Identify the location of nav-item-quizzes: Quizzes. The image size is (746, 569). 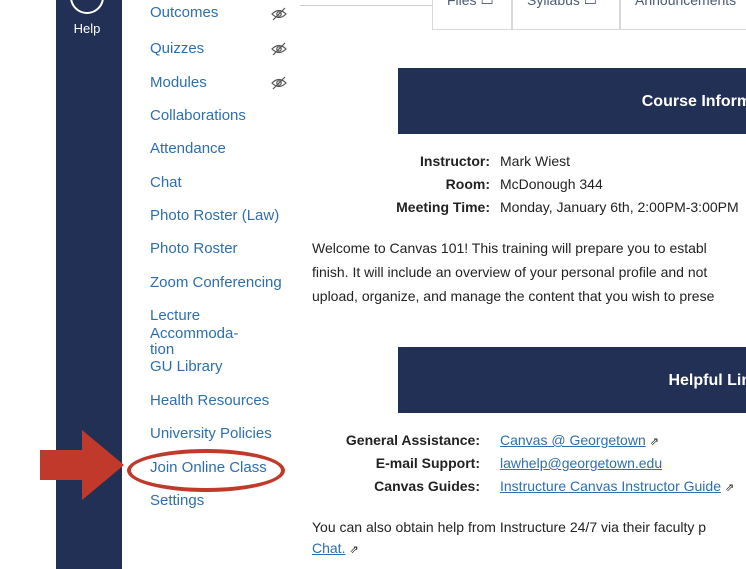
(220, 49).